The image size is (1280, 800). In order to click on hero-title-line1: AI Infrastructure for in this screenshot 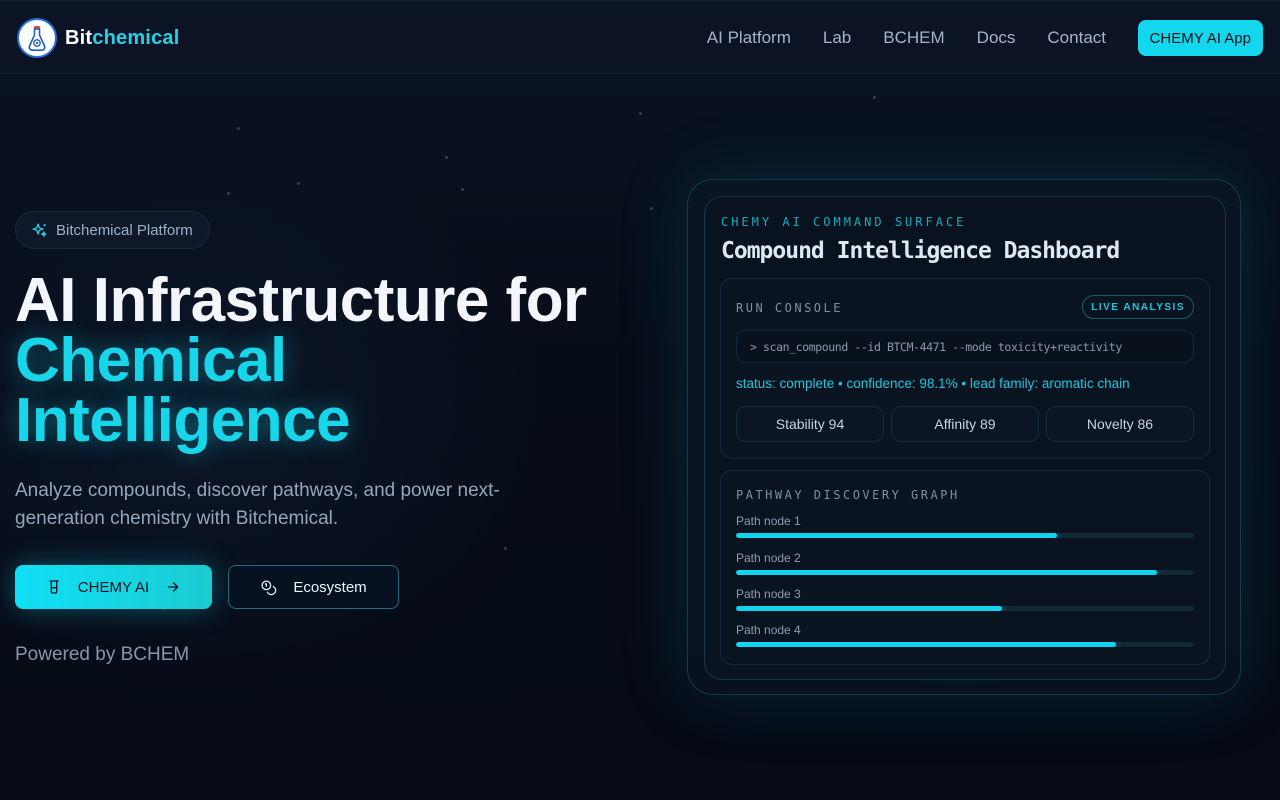, I will do `click(301, 300)`.